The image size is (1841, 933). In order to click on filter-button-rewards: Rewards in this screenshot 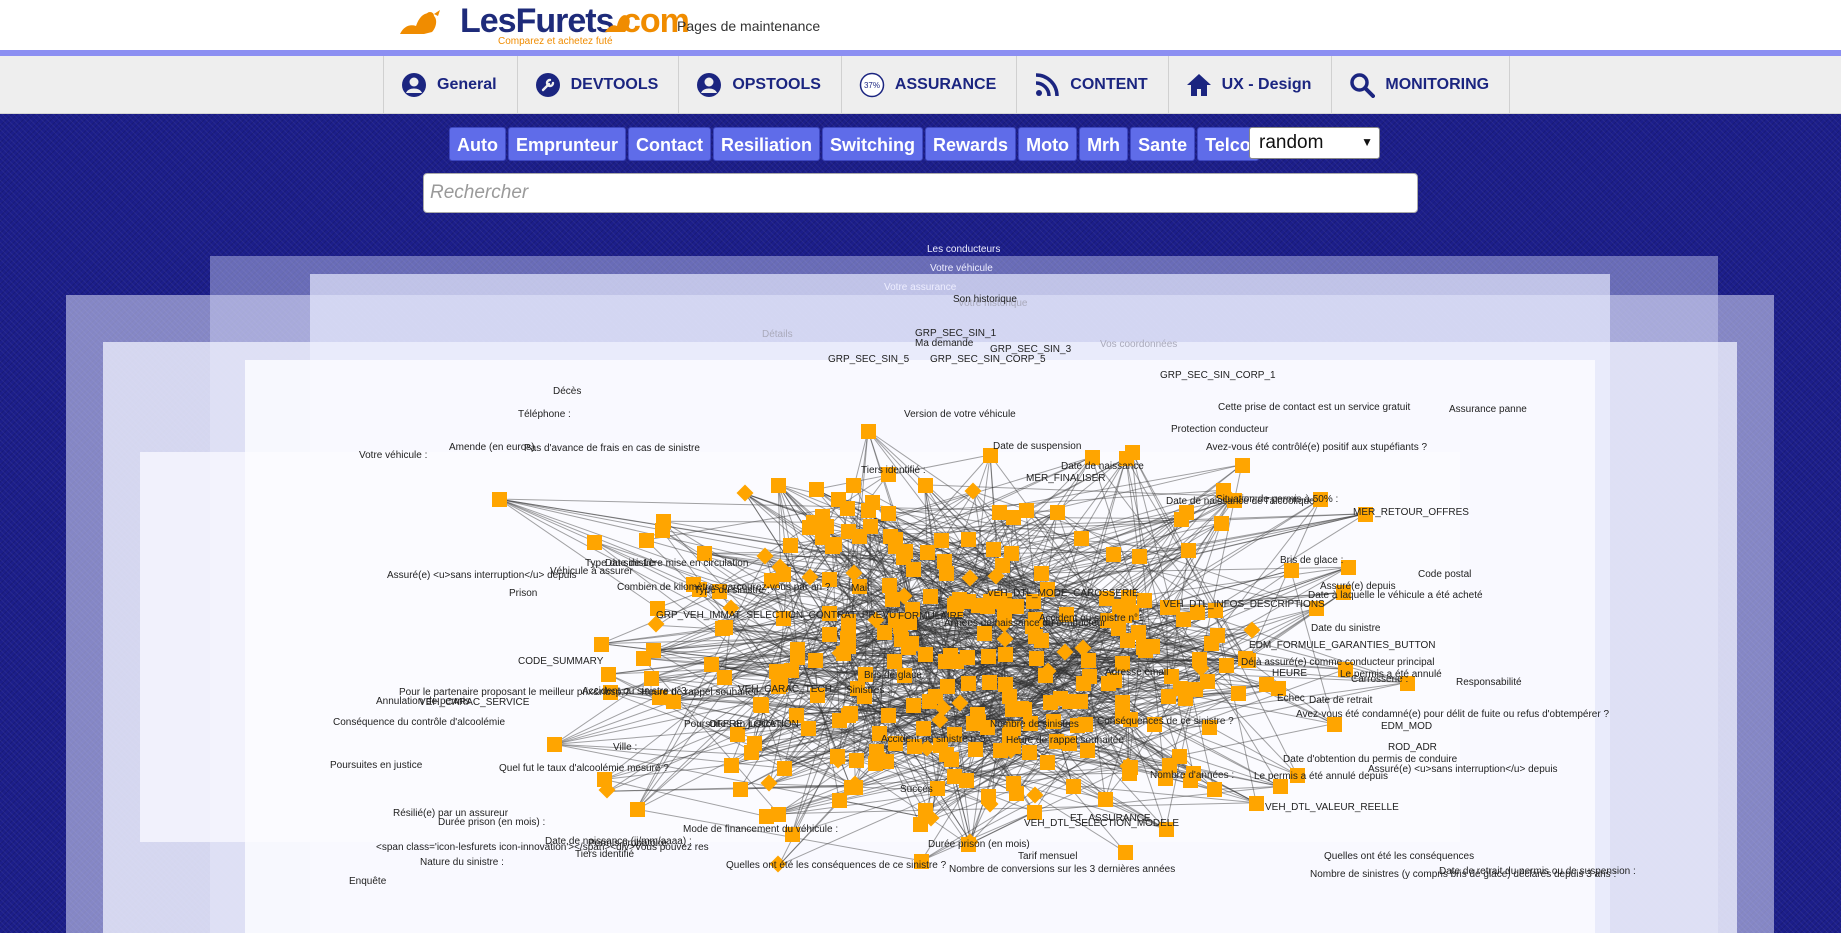, I will do `click(971, 144)`.